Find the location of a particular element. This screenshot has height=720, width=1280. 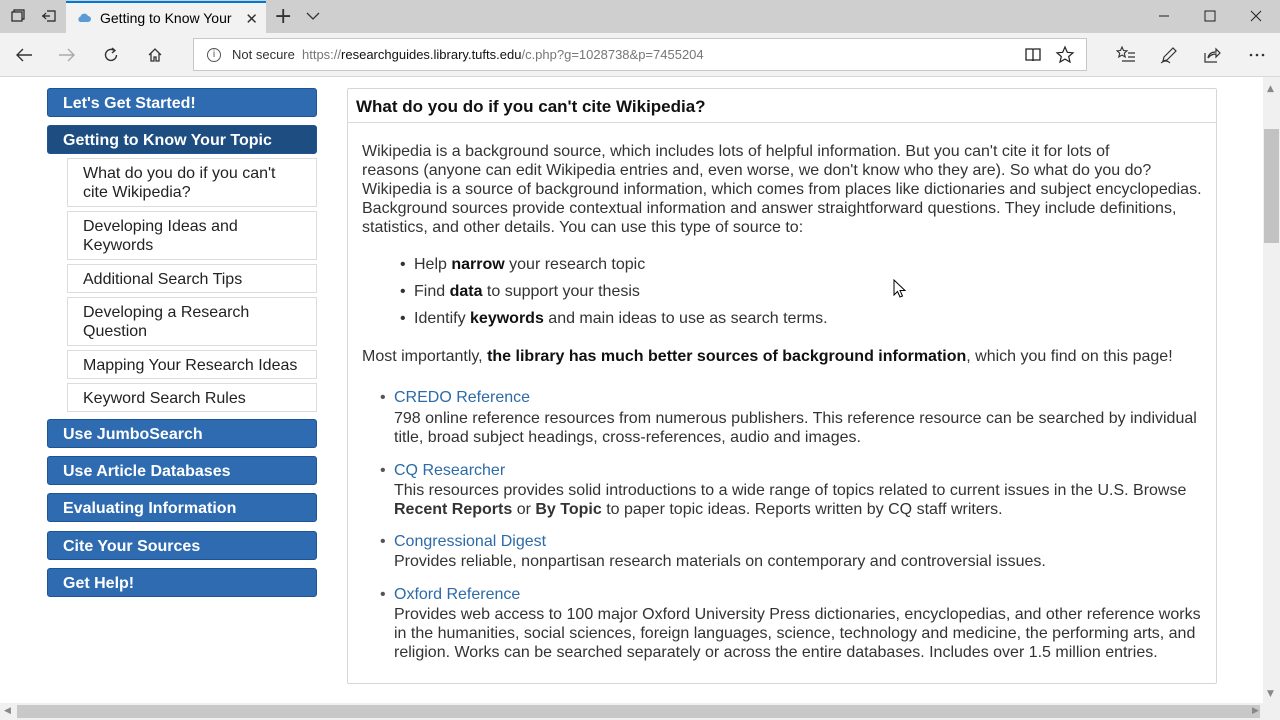

congressional-digest-link: Congressional Digest is located at coordinates (470, 542).